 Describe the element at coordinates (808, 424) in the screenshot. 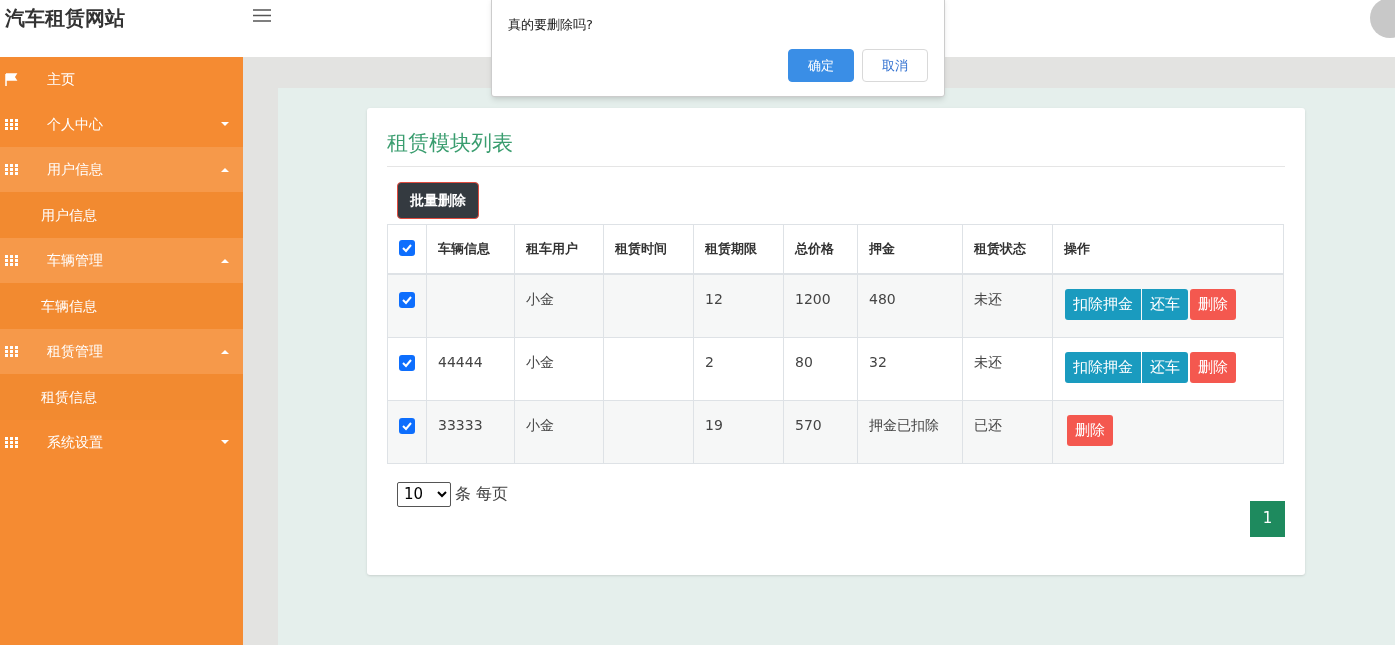

I see `table-cell: 570` at that location.